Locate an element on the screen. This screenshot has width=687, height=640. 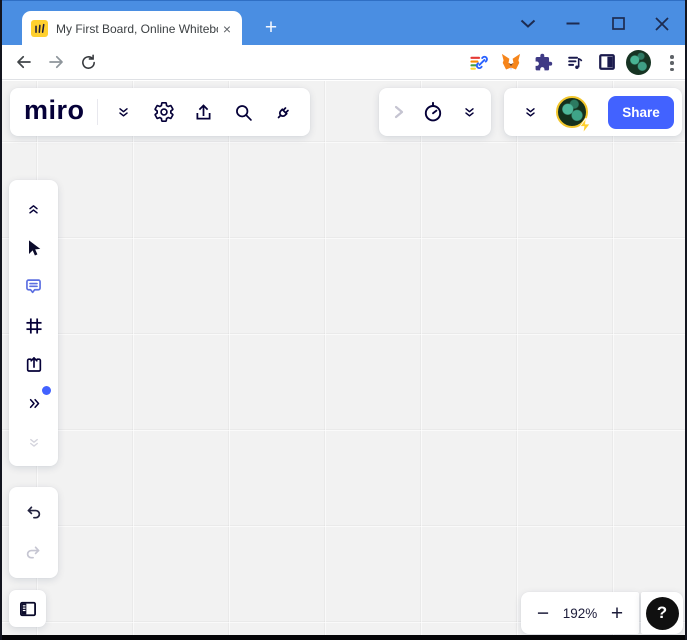
zoom-out-button: − is located at coordinates (543, 613).